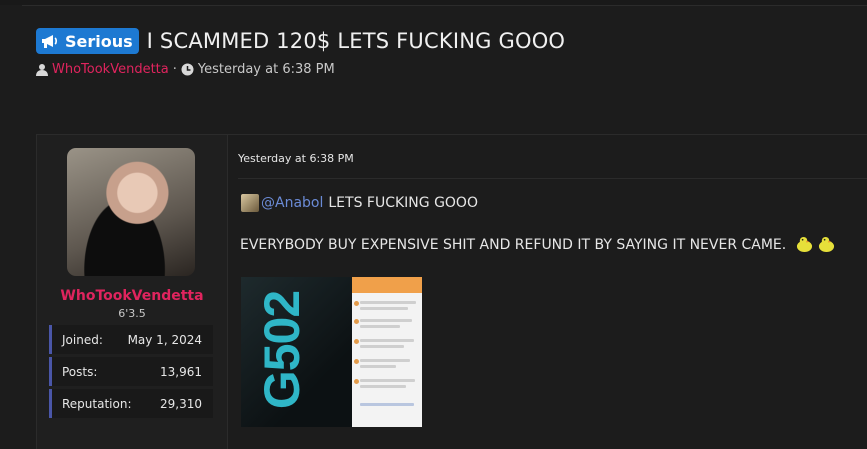 Image resolution: width=867 pixels, height=449 pixels. Describe the element at coordinates (131, 212) in the screenshot. I see `avatar` at that location.